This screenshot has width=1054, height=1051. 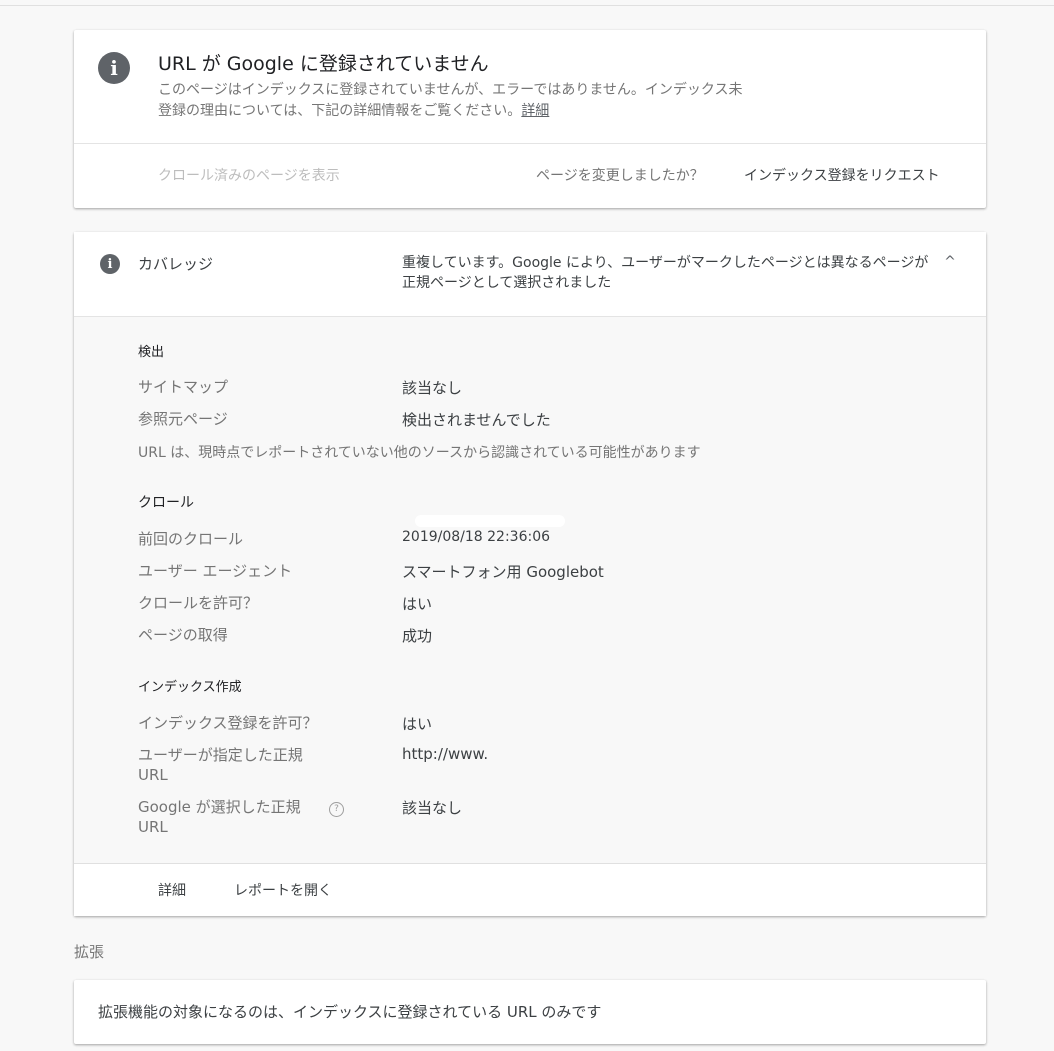 What do you see at coordinates (323, 64) in the screenshot?
I see `index-status-title: URL が Google に登録されていません` at bounding box center [323, 64].